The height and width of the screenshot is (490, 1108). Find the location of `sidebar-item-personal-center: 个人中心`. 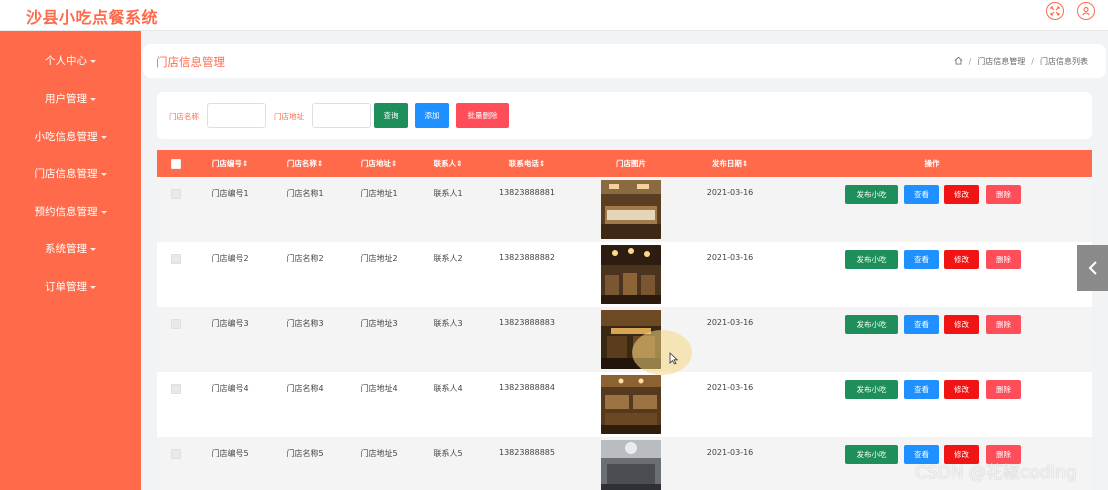

sidebar-item-personal-center: 个人中心 is located at coordinates (70, 61).